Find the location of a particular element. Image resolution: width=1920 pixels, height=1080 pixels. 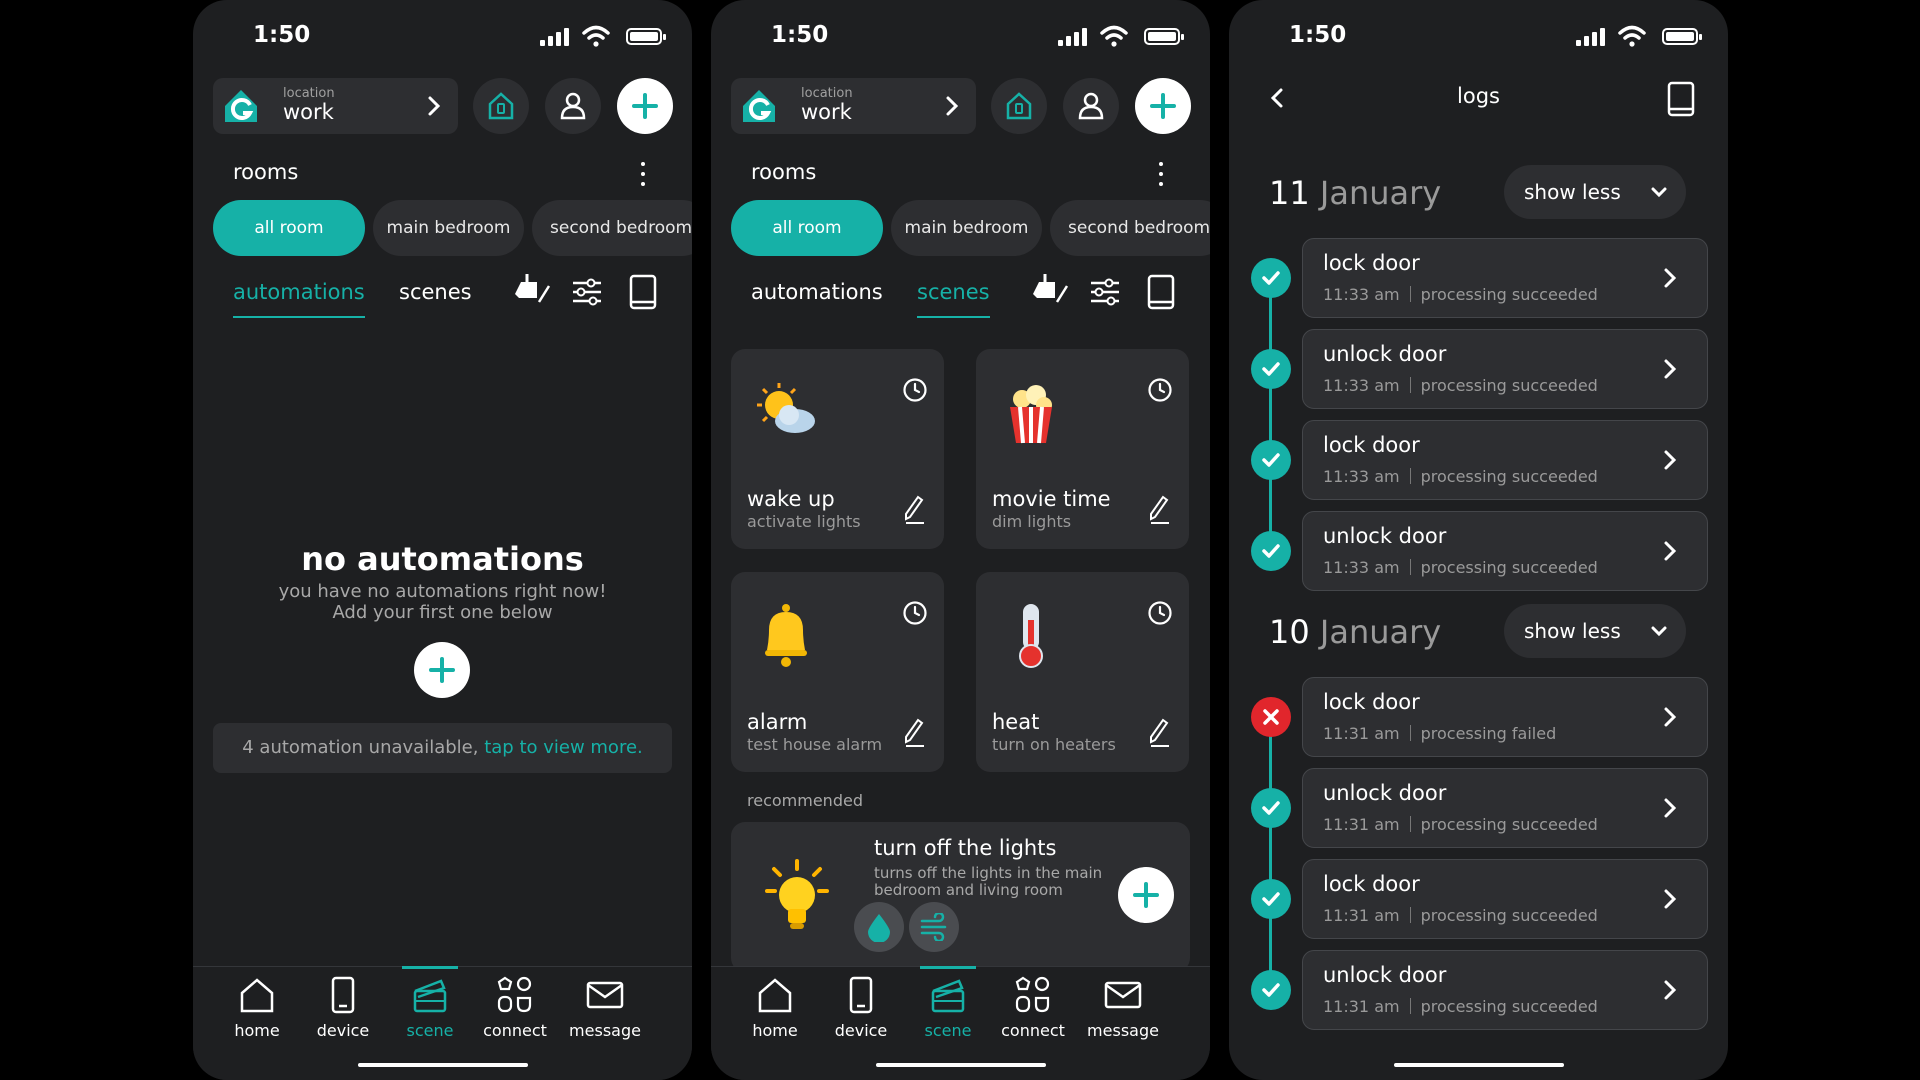

wind-icon is located at coordinates (933, 927).